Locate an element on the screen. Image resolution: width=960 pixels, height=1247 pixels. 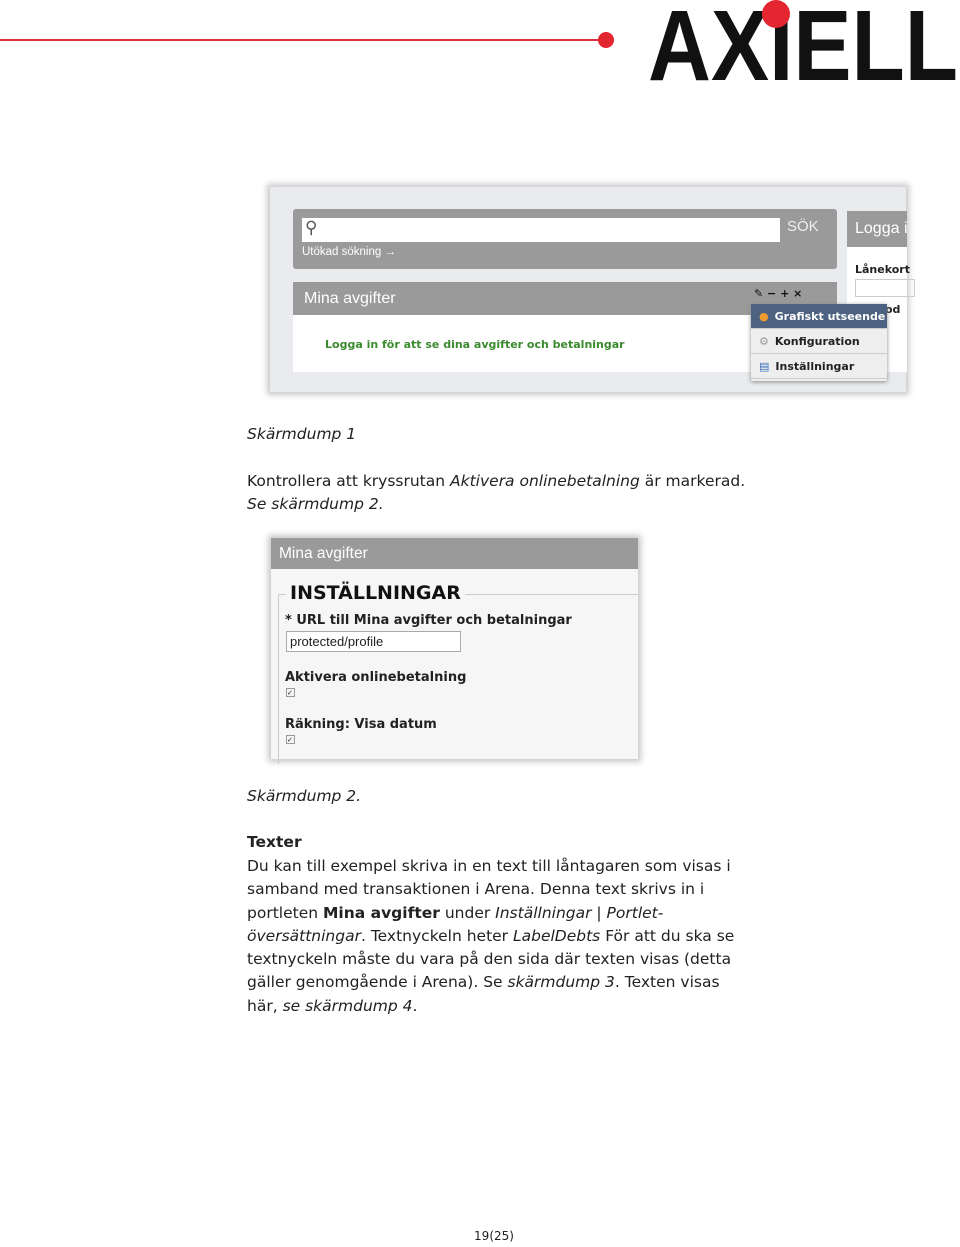
online-payment-label: Aktivera onlinebetalning is located at coordinates (376, 677).